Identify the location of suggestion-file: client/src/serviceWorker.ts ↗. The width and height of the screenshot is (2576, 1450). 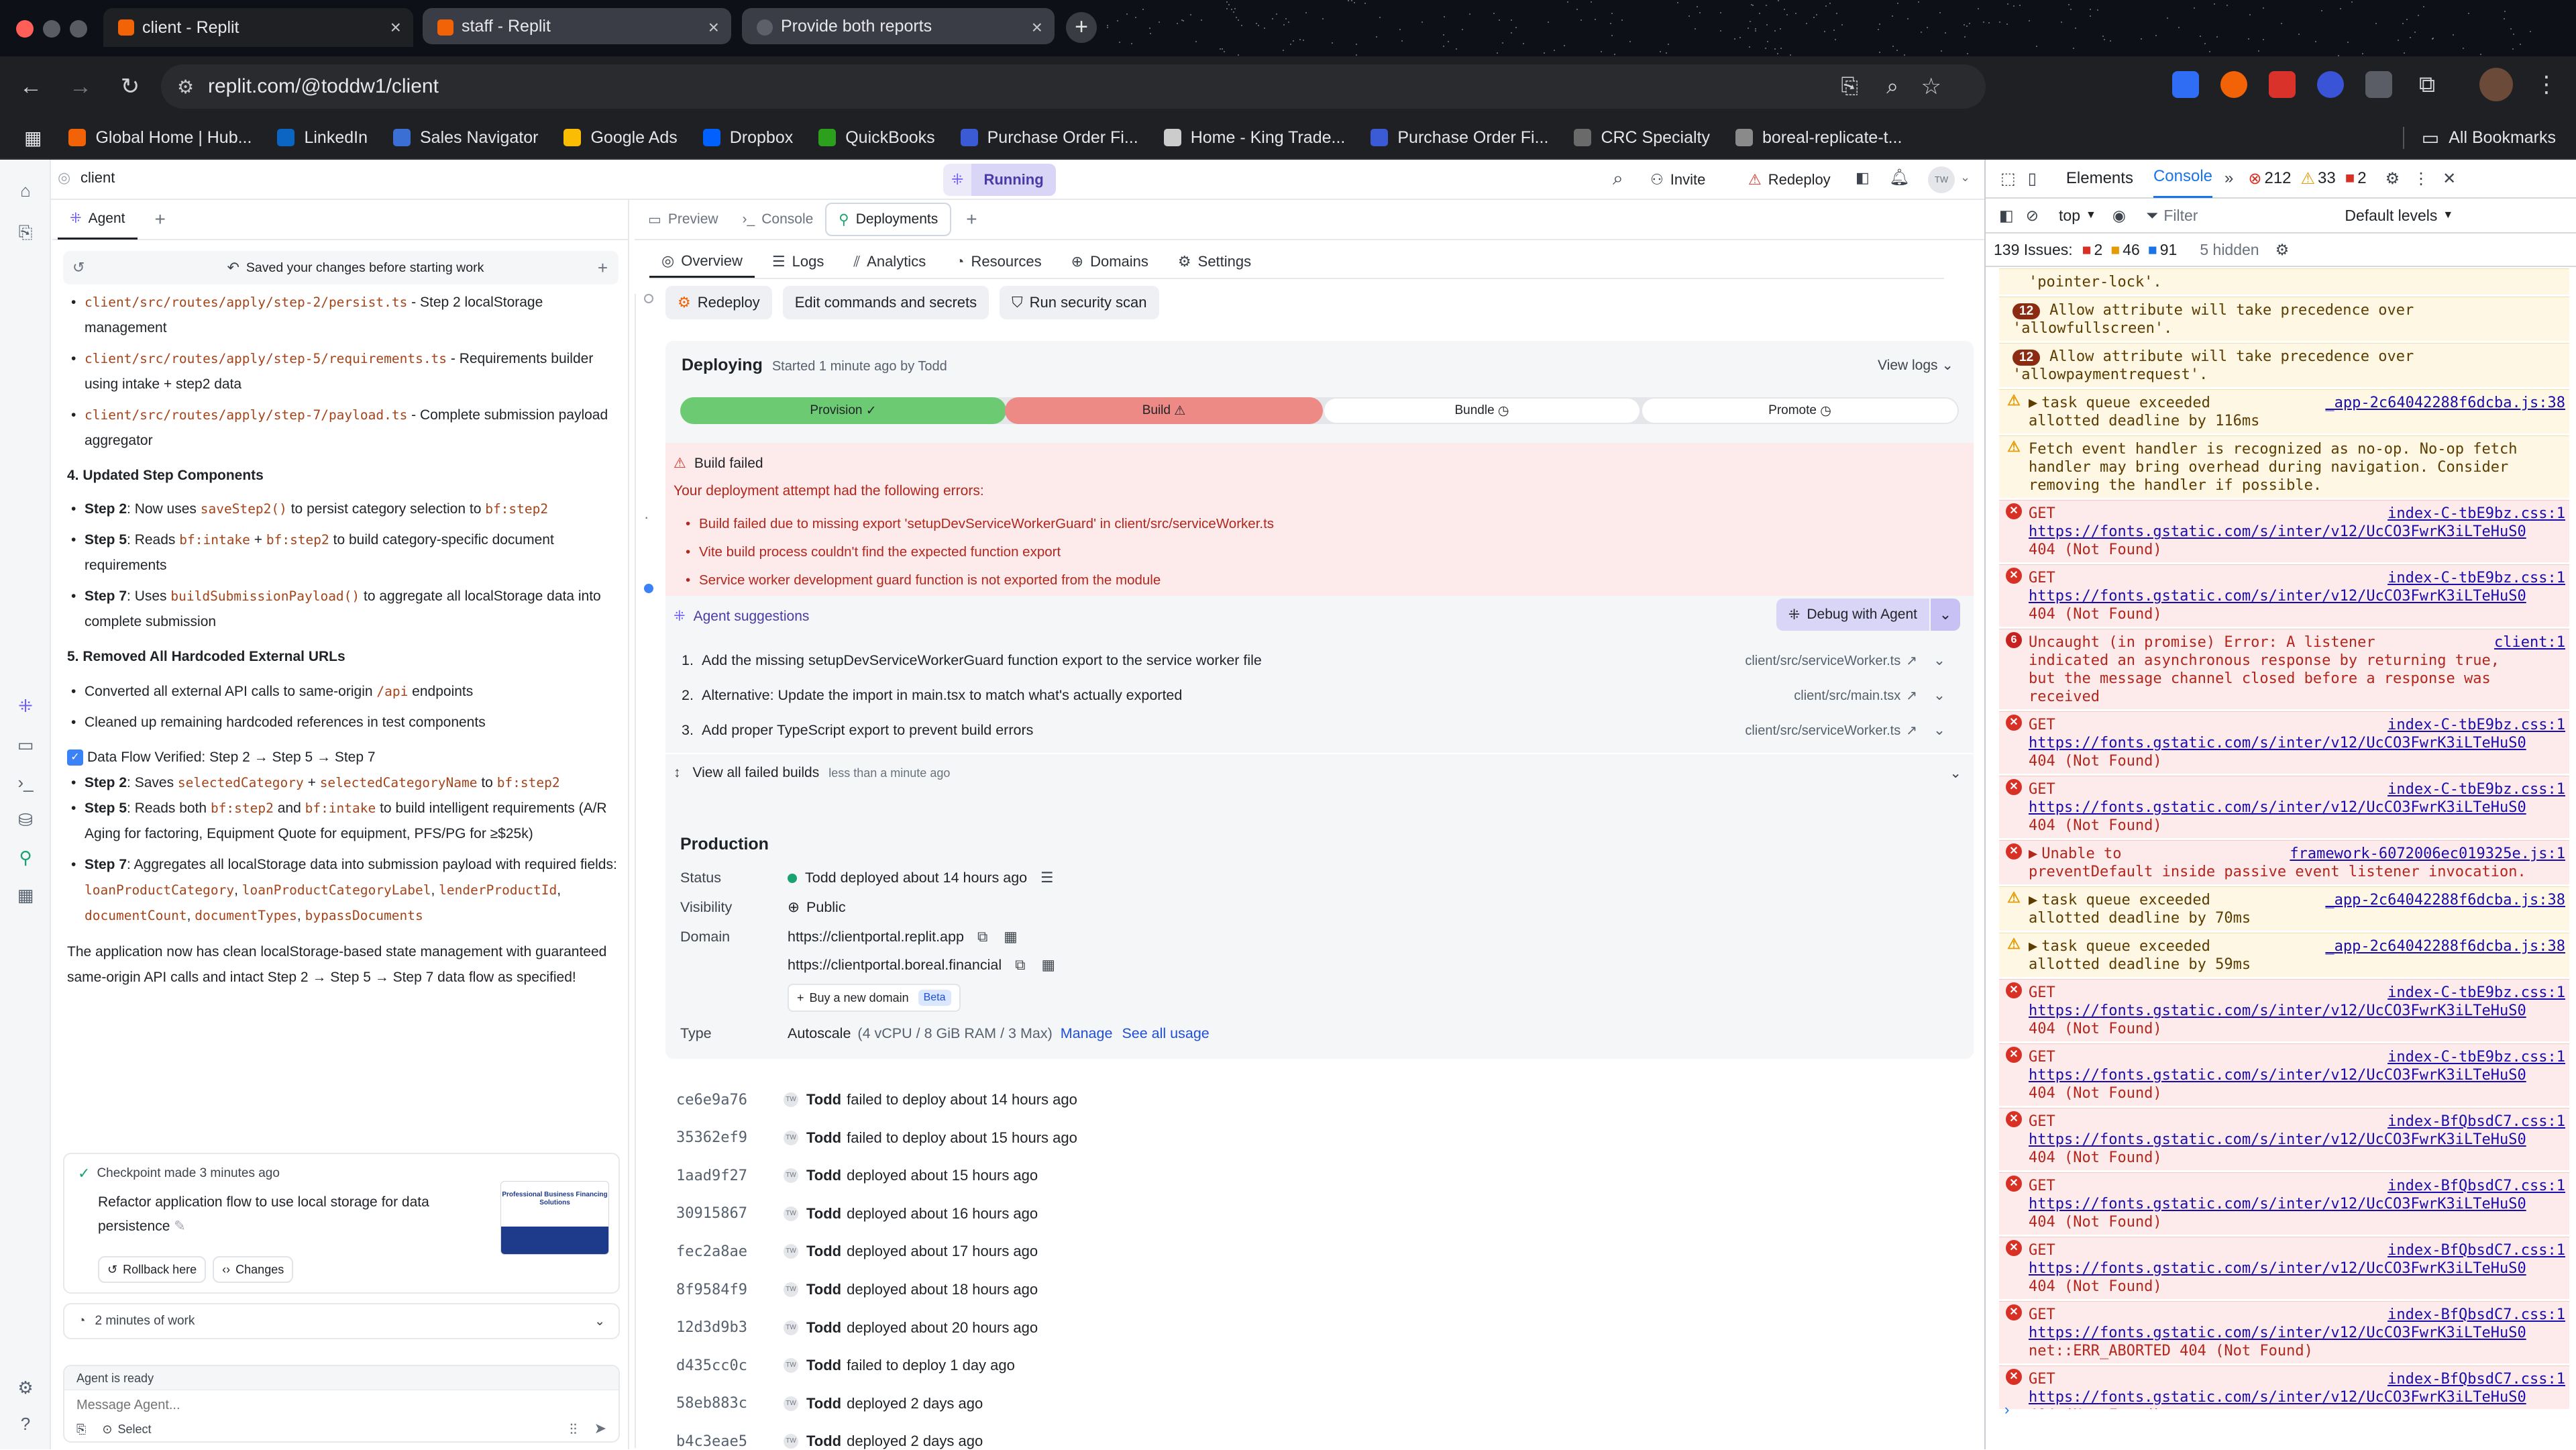
(1831, 660).